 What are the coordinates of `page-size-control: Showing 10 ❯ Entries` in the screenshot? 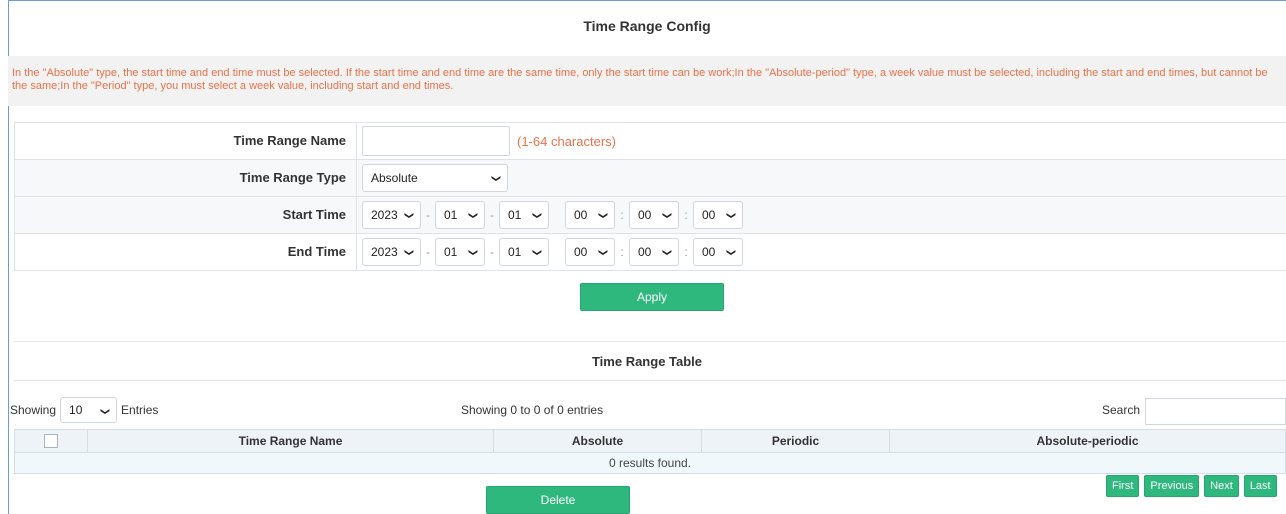 It's located at (84, 410).